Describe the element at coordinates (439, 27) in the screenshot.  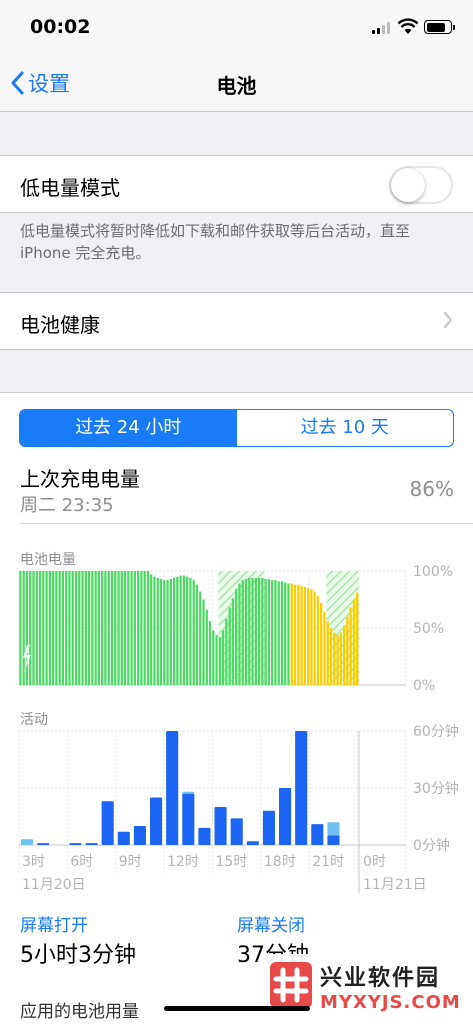
I see `battery-icon` at that location.